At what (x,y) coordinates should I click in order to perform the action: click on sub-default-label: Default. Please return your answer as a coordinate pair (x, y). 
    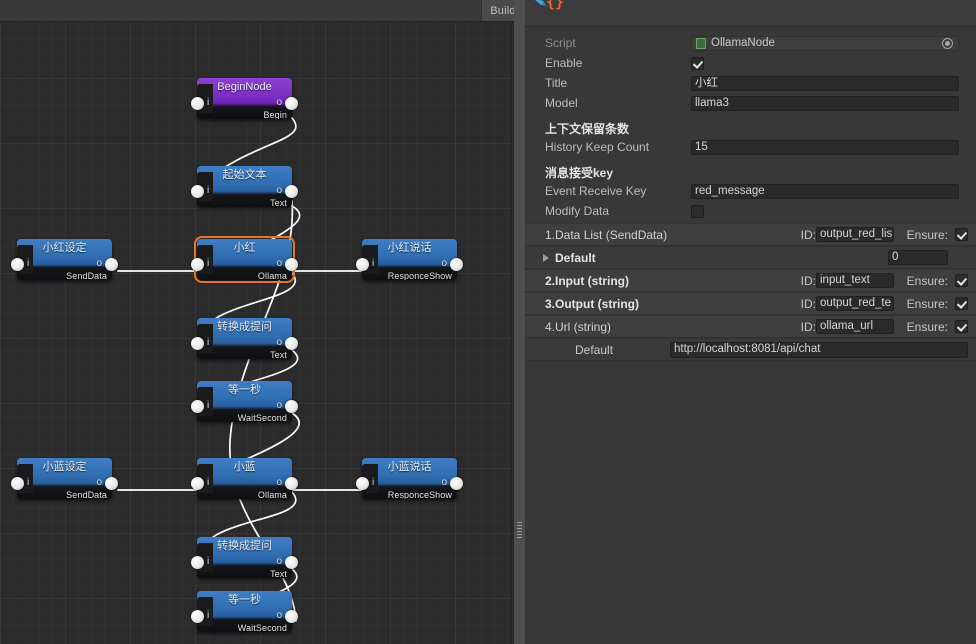
    Looking at the image, I should click on (575, 257).